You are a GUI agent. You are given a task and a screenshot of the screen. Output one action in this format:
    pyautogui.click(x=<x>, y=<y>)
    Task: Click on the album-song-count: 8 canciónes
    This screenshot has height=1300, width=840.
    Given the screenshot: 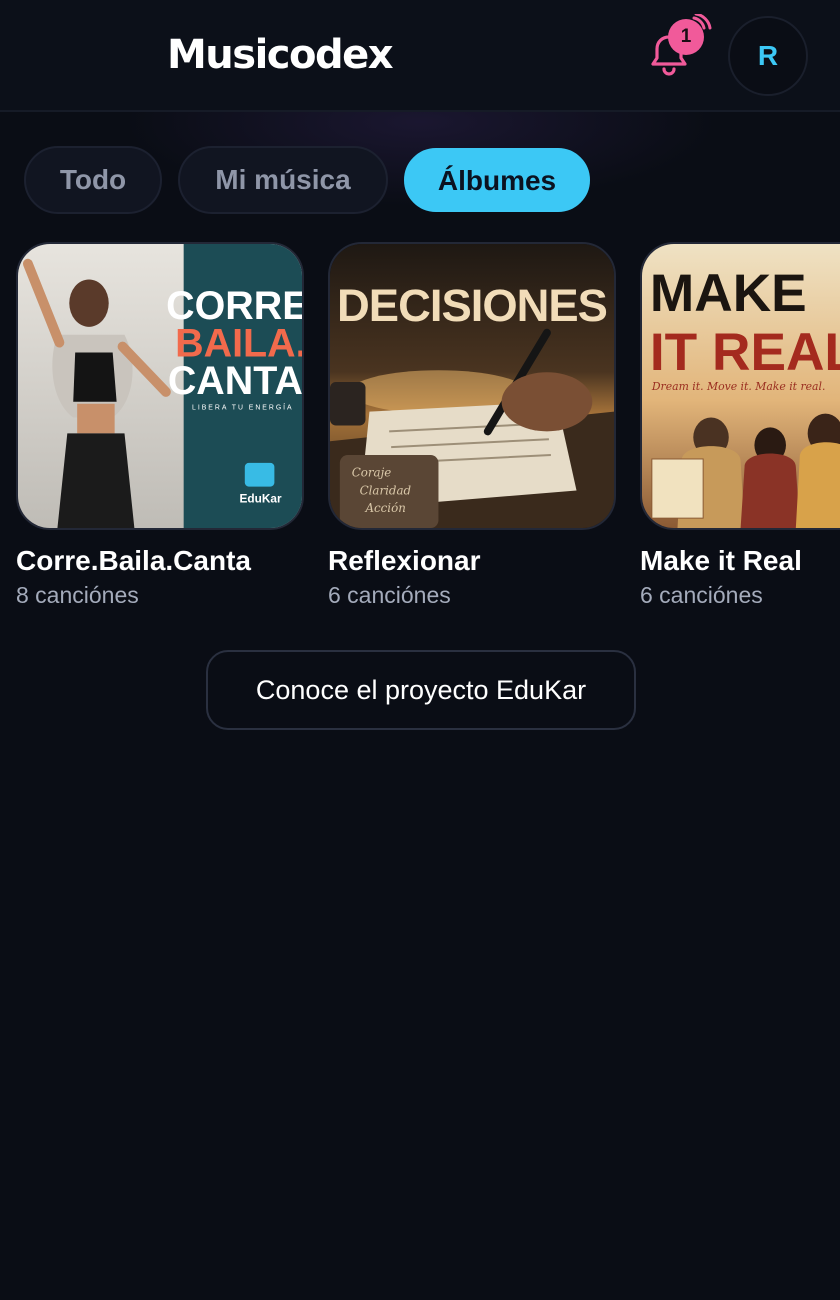 What is the action you would take?
    pyautogui.click(x=77, y=595)
    